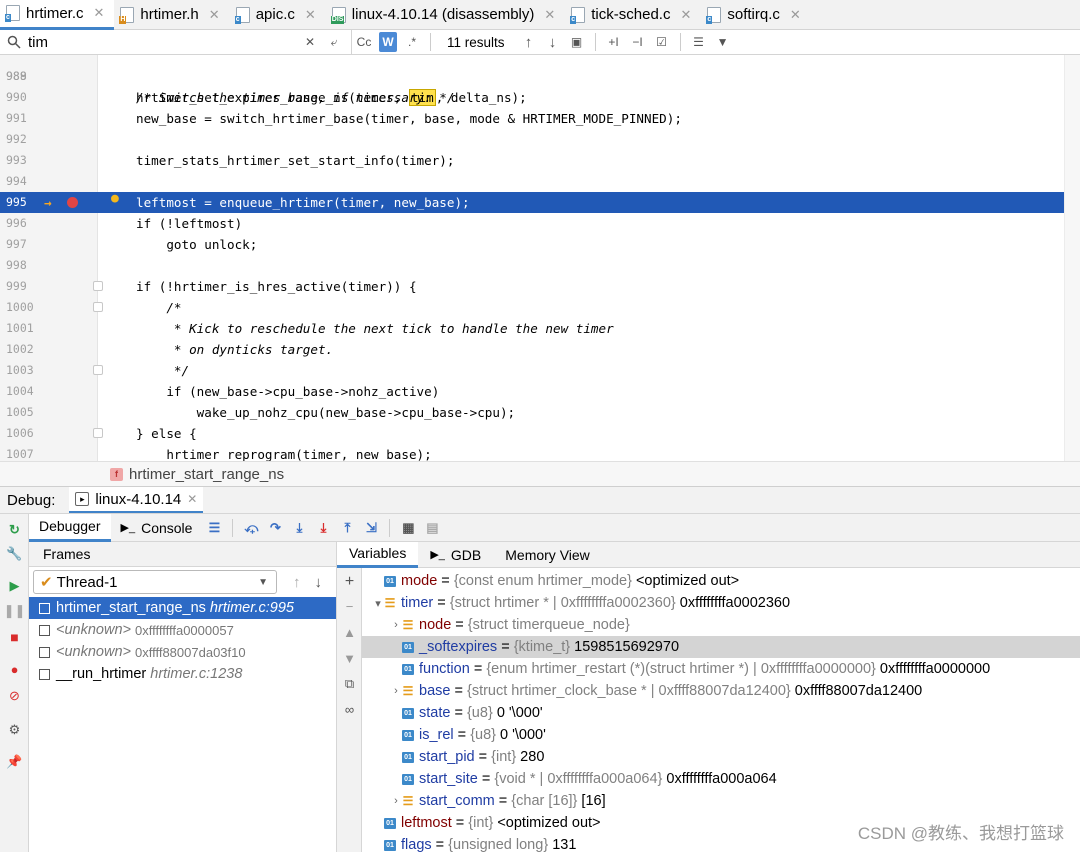 This screenshot has width=1080, height=852. Describe the element at coordinates (319, 582) in the screenshot. I see `frame-down-icon: ↓` at that location.